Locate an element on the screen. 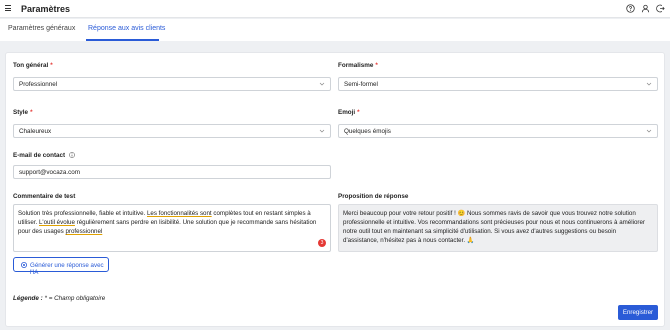 This screenshot has width=670, height=330. formality-label: Formalisme * is located at coordinates (358, 65).